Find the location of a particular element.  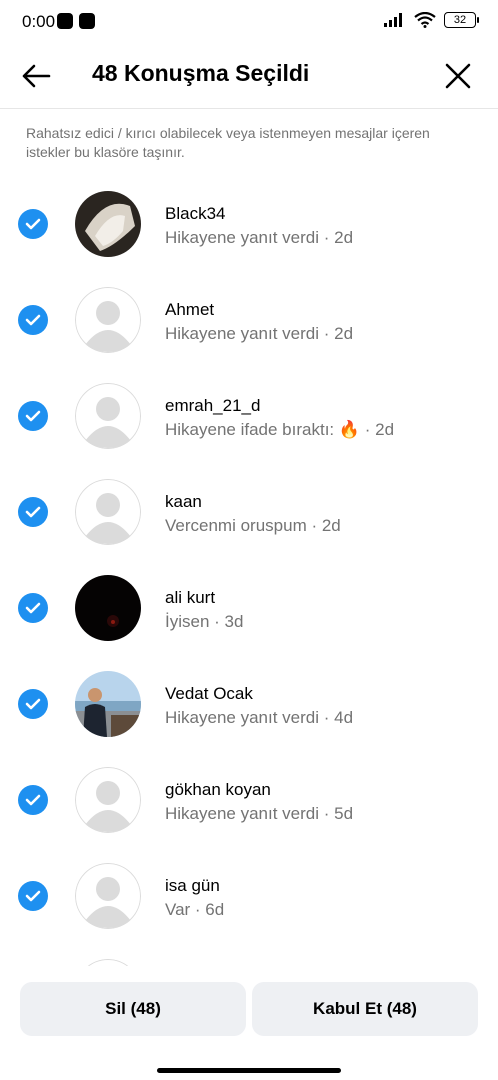

list-item: Ahmet Hikayene yanıt verdi · 2d is located at coordinates (249, 320).